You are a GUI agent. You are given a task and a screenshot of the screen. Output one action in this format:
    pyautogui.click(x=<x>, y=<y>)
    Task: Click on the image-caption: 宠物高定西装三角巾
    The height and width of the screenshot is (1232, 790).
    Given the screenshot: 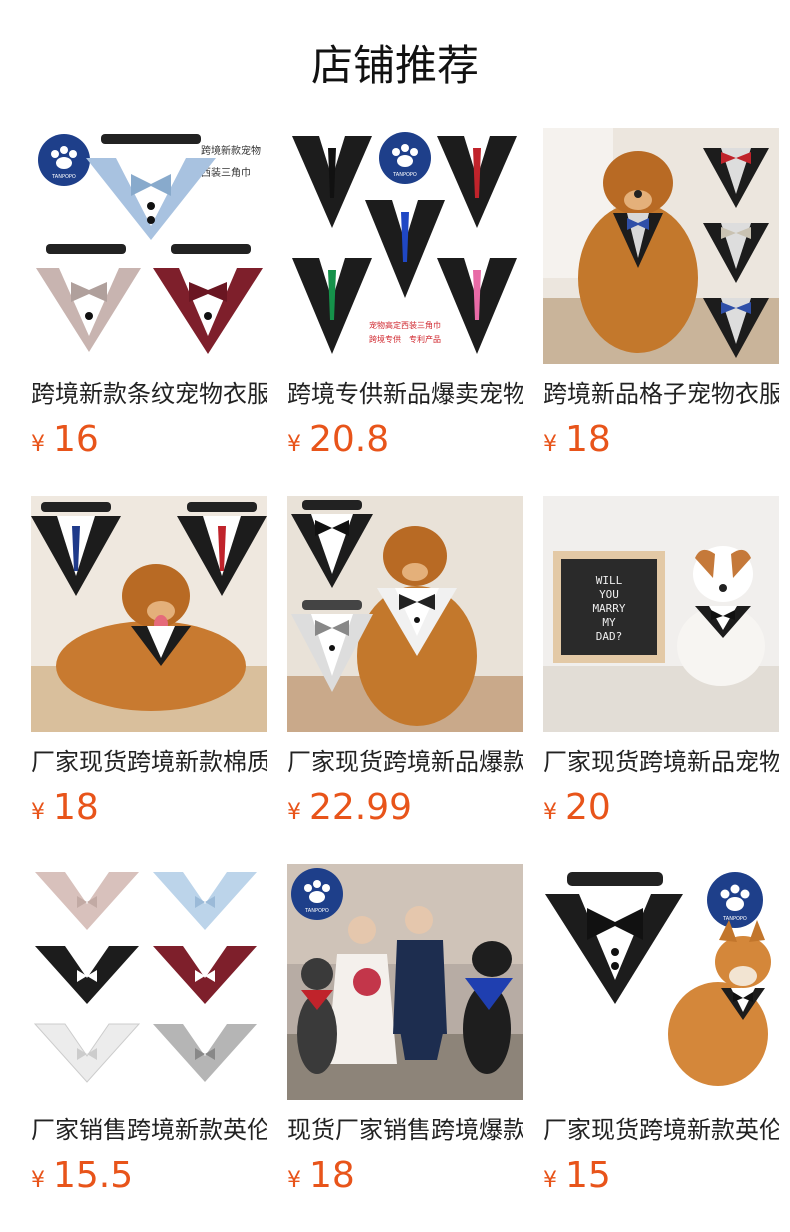 What is the action you would take?
    pyautogui.click(x=405, y=325)
    